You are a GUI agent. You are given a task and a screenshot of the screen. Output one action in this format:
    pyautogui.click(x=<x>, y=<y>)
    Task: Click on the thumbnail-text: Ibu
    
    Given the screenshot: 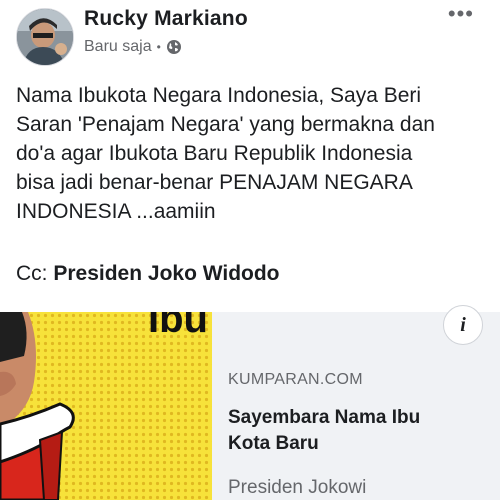 What is the action you would take?
    pyautogui.click(x=178, y=326)
    